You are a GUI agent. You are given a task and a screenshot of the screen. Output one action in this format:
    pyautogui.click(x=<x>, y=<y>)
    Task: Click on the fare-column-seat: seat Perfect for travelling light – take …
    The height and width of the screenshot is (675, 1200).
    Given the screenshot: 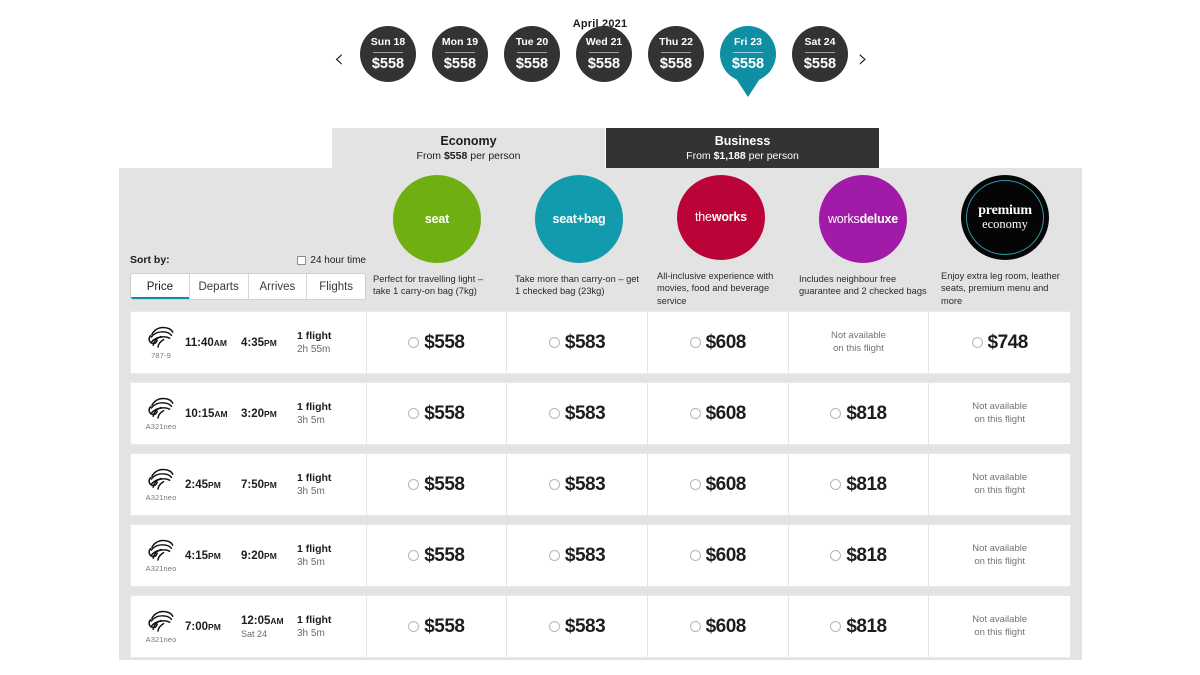 What is the action you would take?
    pyautogui.click(x=437, y=239)
    